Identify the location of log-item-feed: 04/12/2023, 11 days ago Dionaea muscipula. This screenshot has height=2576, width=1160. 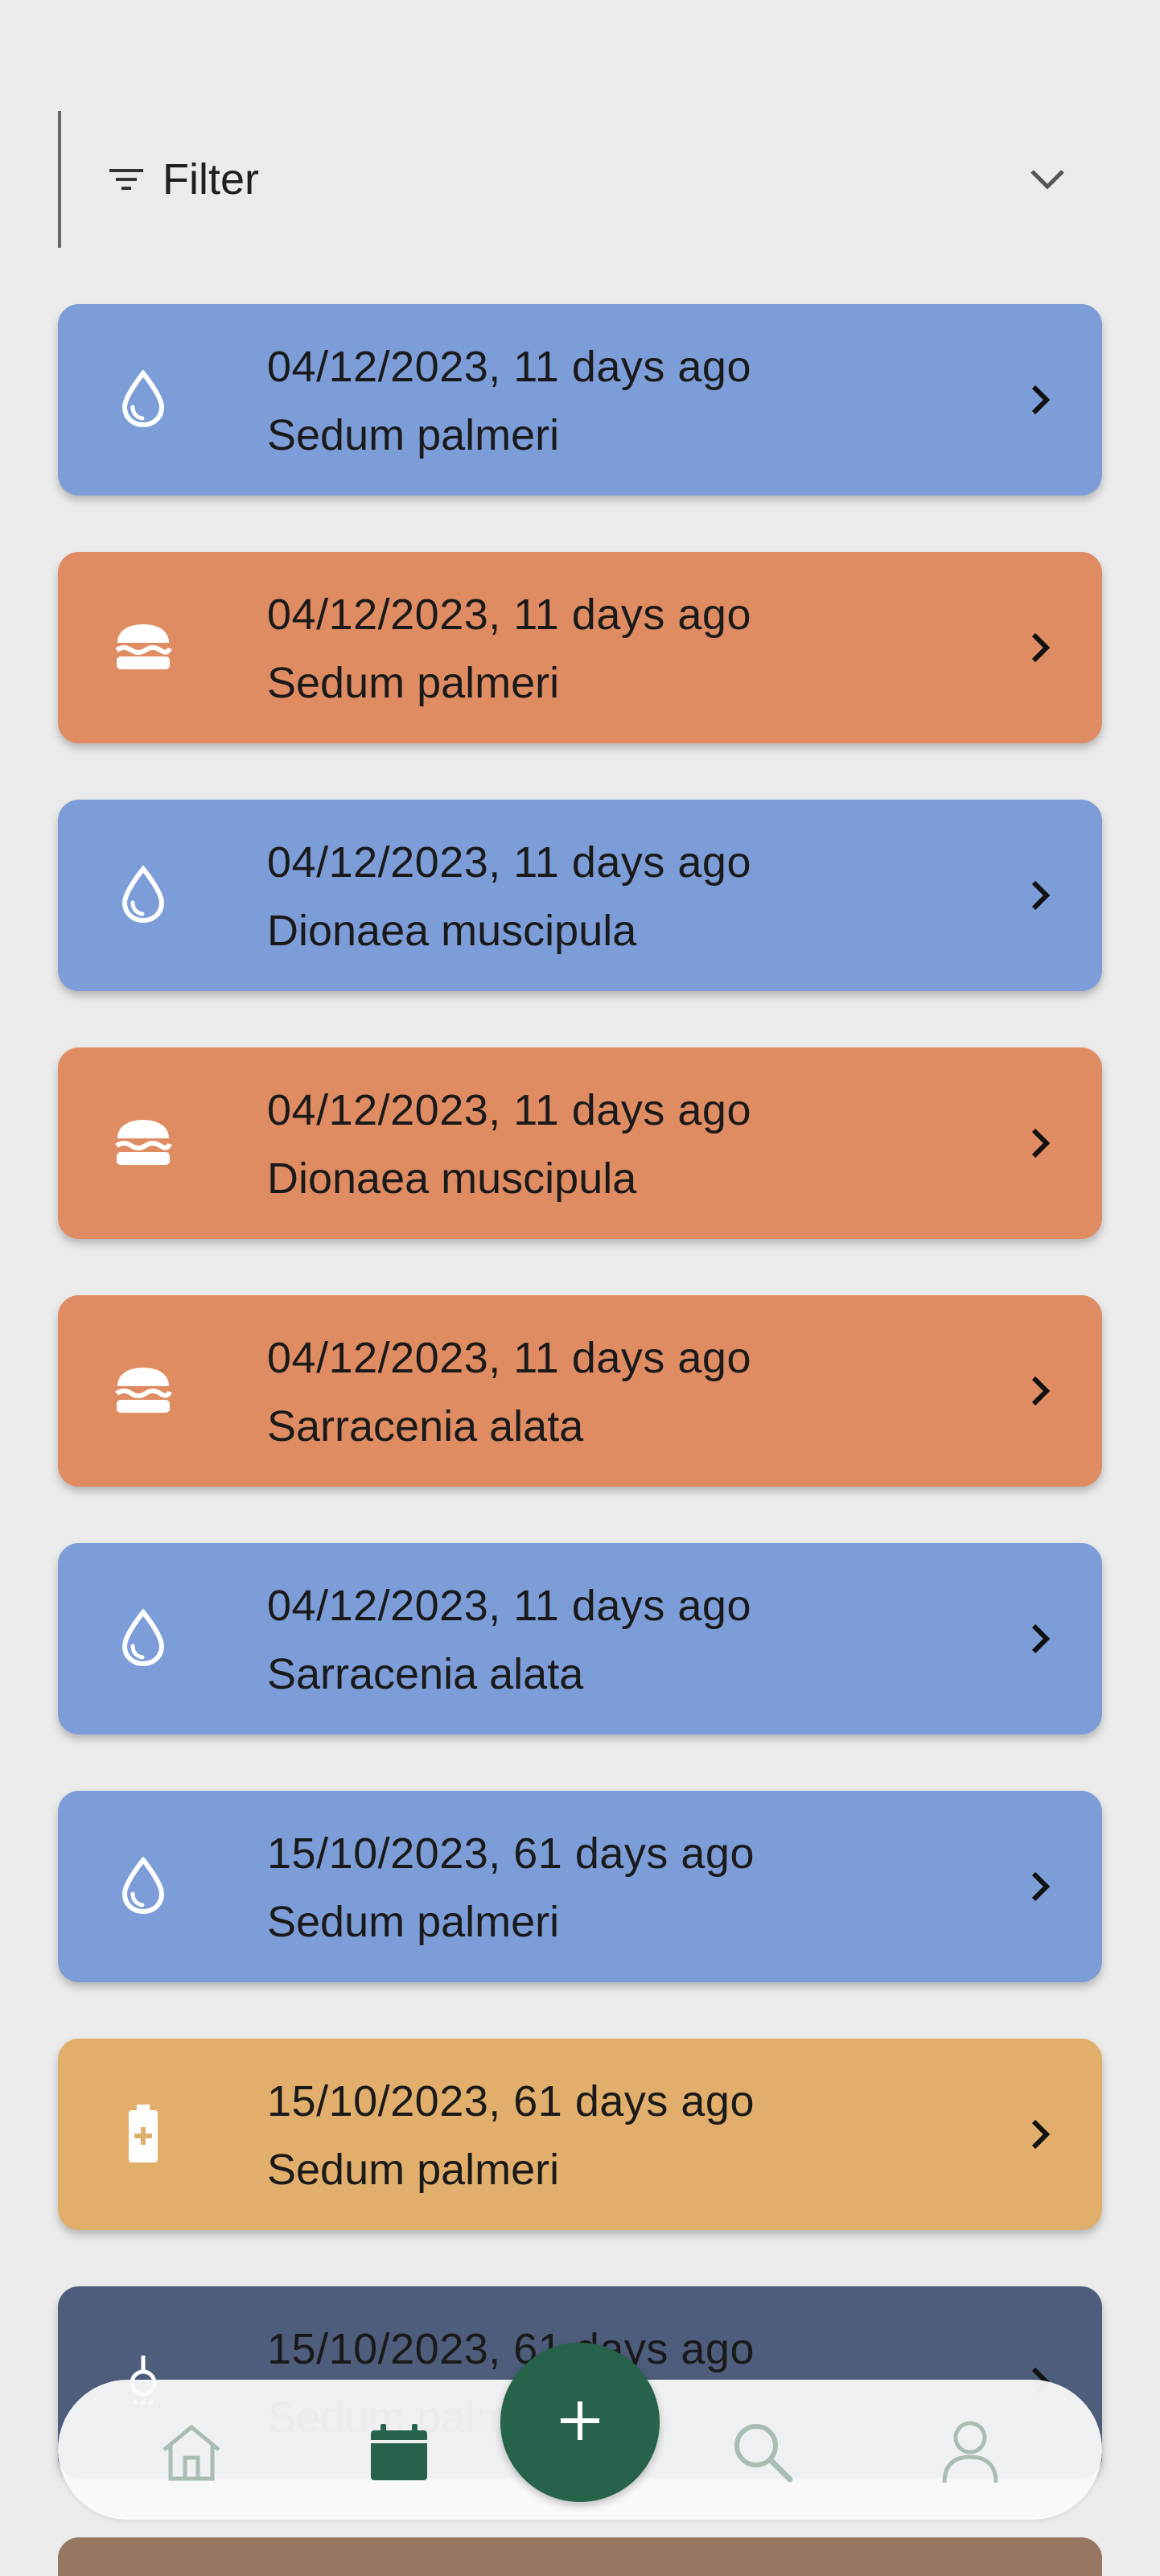
(580, 1143).